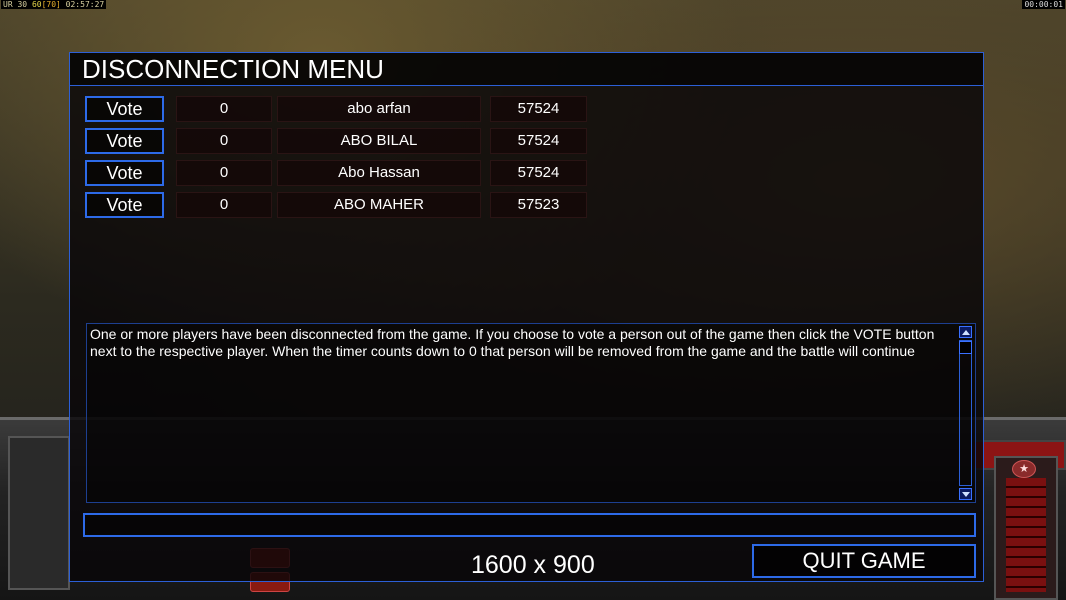 The image size is (1066, 600). I want to click on player-name: abo arfan, so click(379, 109).